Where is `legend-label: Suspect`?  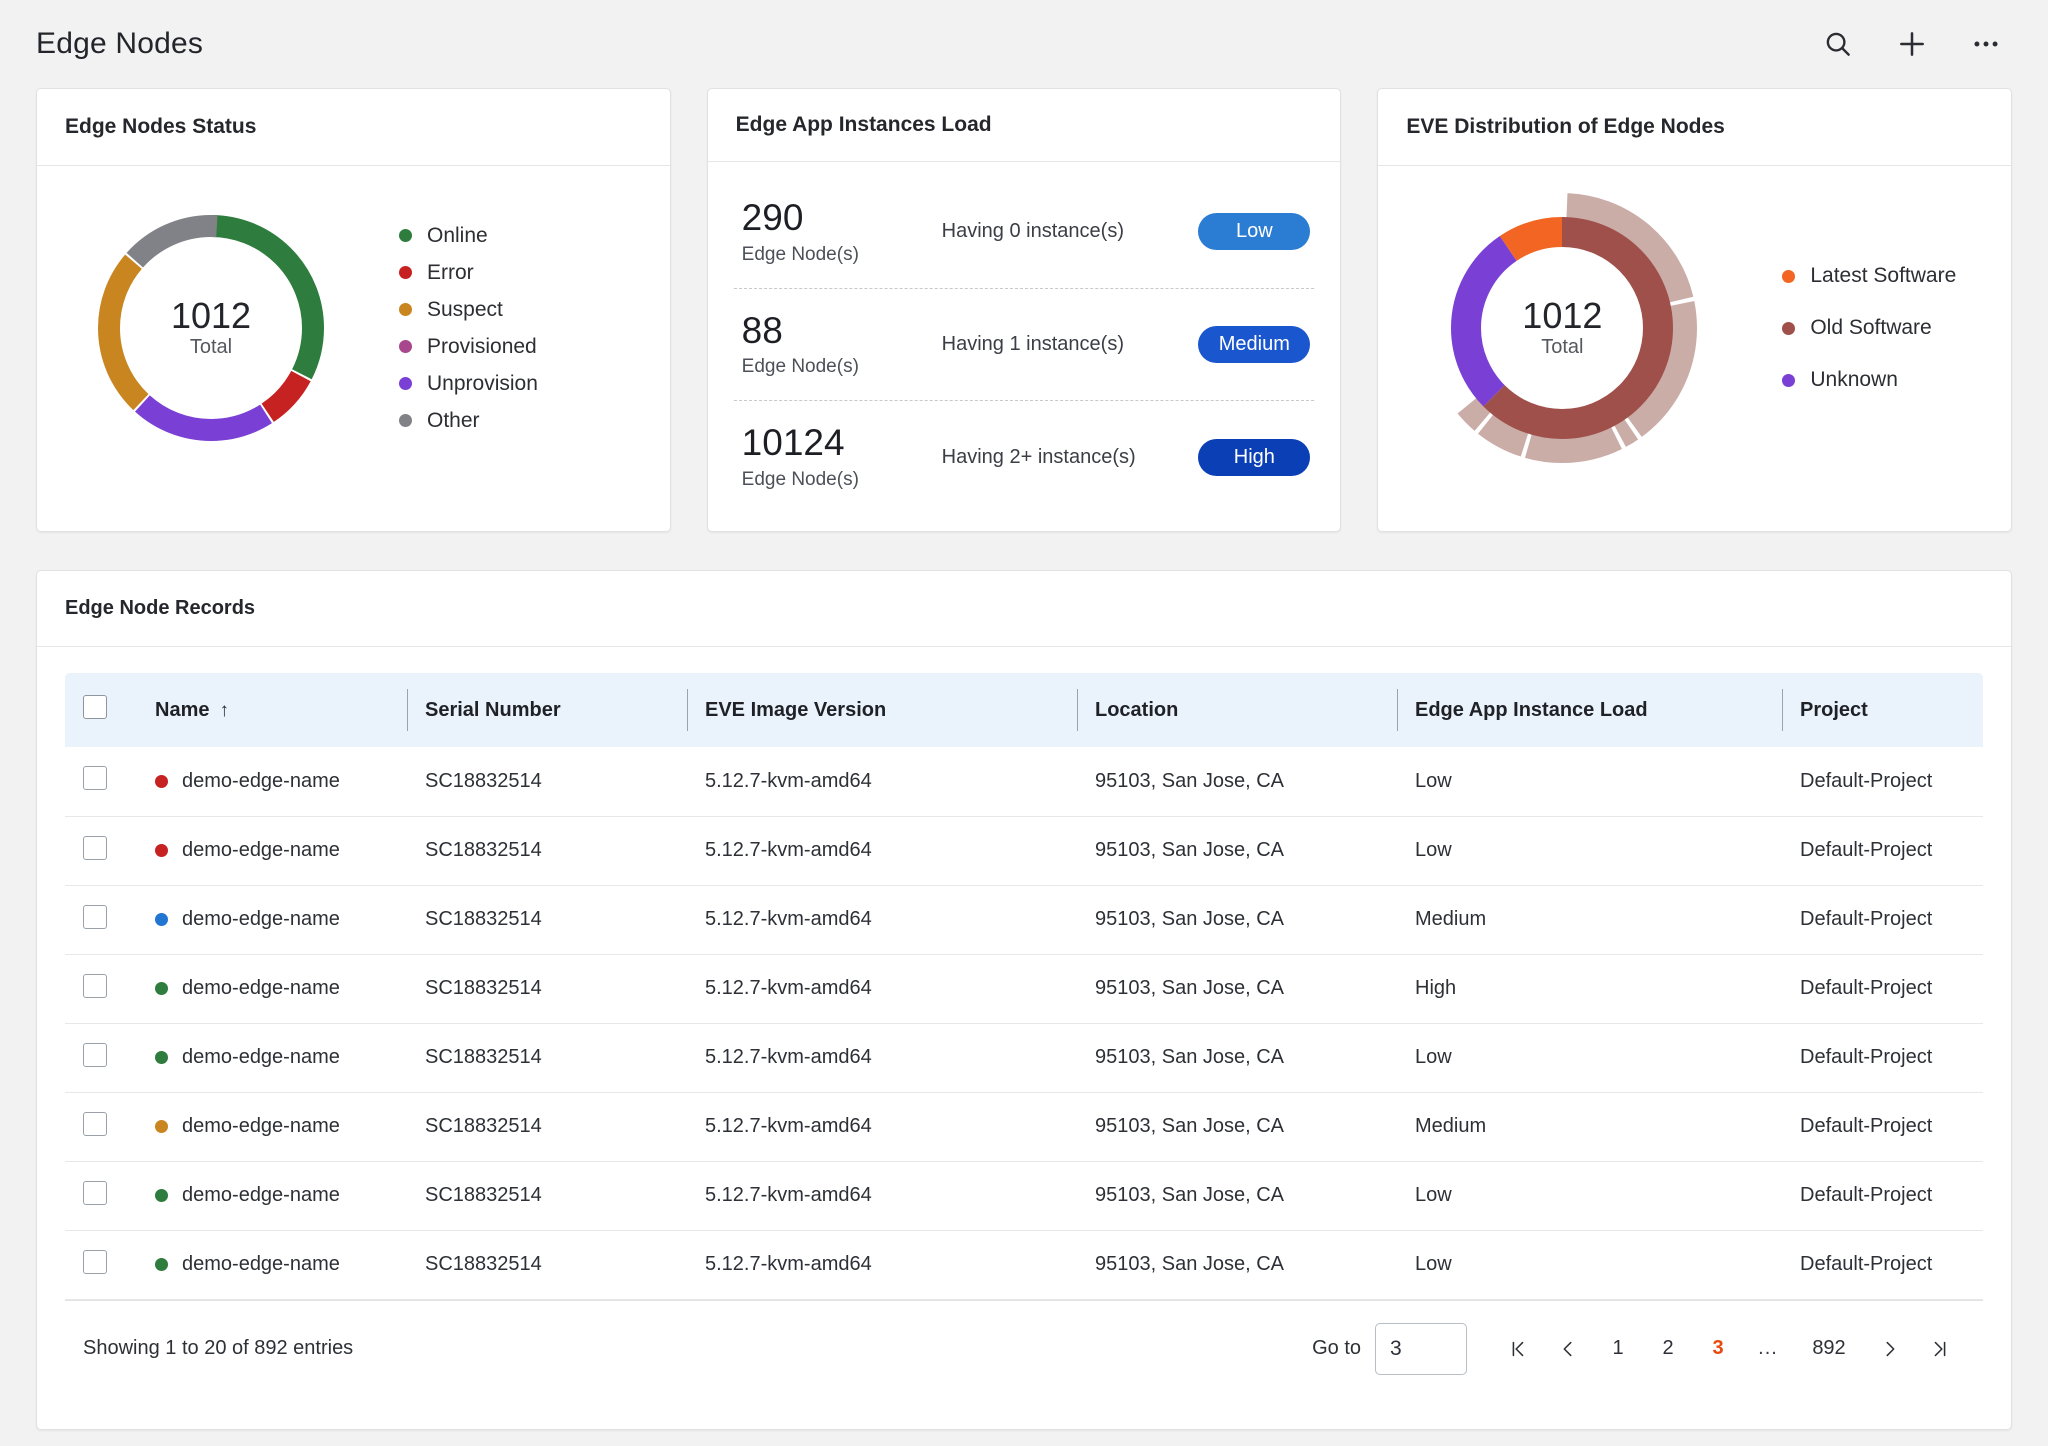 legend-label: Suspect is located at coordinates (465, 309).